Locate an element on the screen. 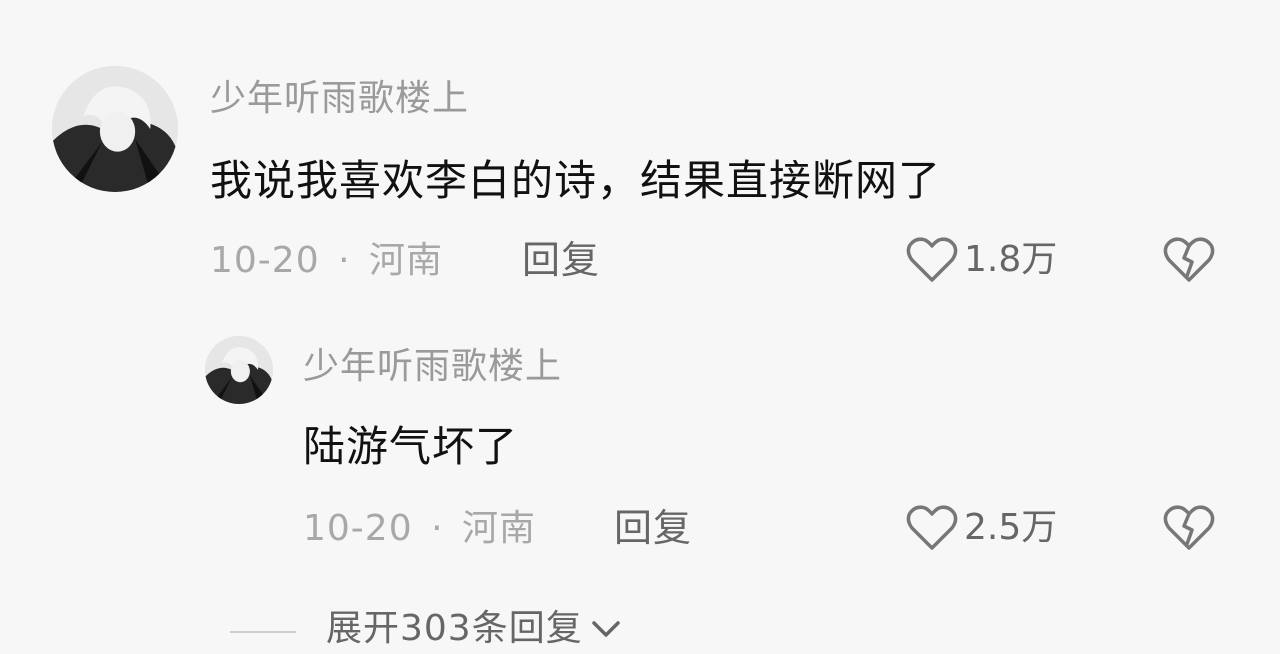  like-button: 2.5万 is located at coordinates (981, 528).